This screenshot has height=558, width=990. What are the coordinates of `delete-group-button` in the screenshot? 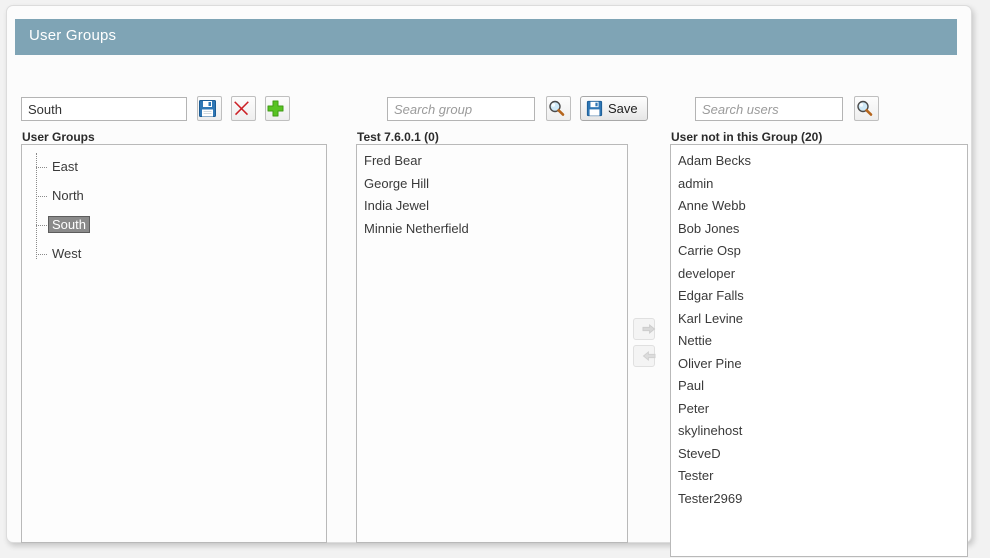 It's located at (243, 108).